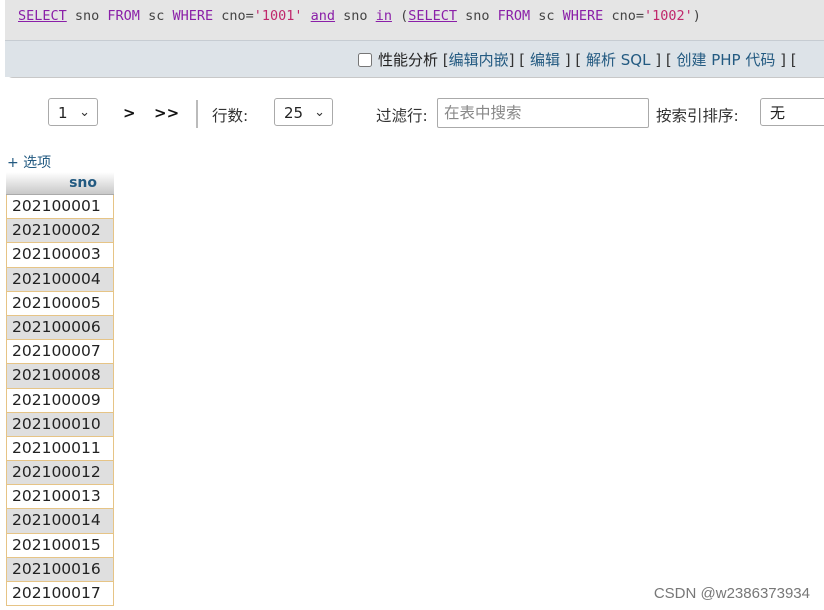 Image resolution: width=824 pixels, height=610 pixels. I want to click on table-row: 202100002, so click(60, 231).